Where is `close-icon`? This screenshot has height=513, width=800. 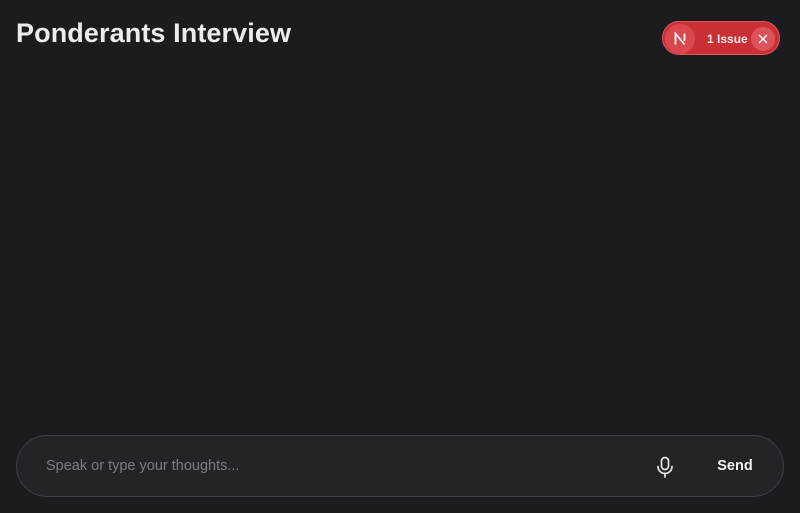
close-icon is located at coordinates (763, 39).